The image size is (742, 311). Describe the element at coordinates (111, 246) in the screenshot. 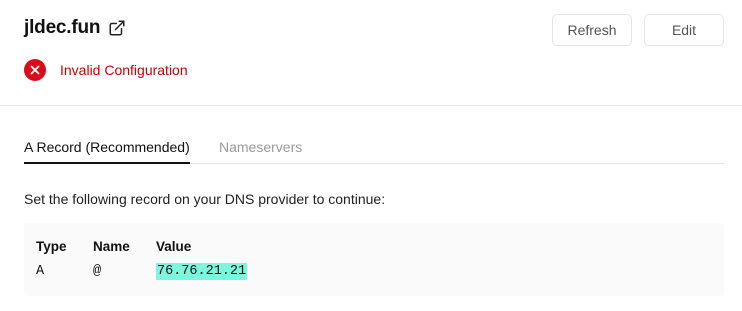

I see `header-name: Name` at that location.